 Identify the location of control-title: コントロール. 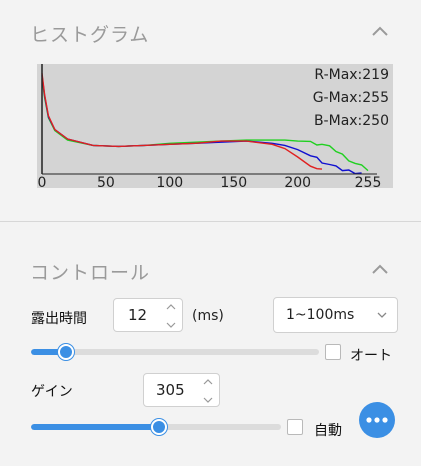
(90, 273).